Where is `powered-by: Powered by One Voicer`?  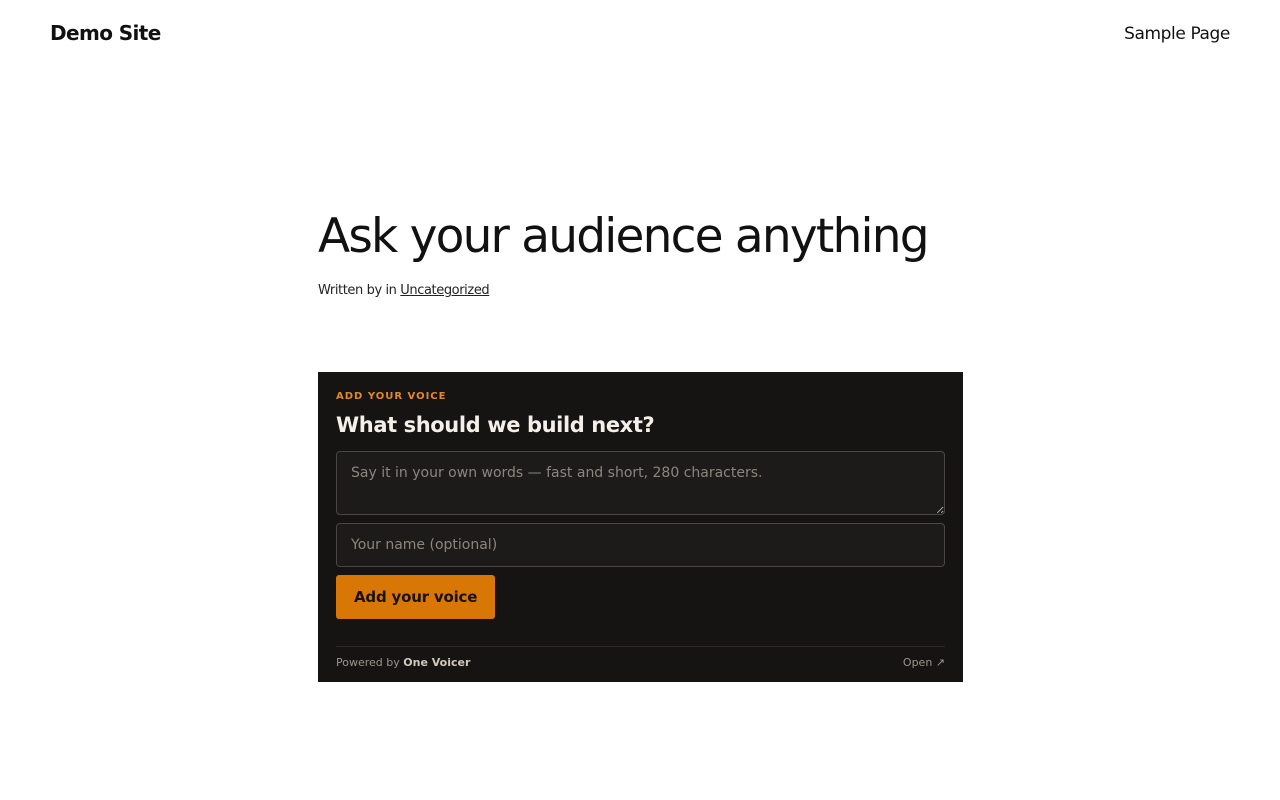
powered-by: Powered by One Voicer is located at coordinates (403, 662).